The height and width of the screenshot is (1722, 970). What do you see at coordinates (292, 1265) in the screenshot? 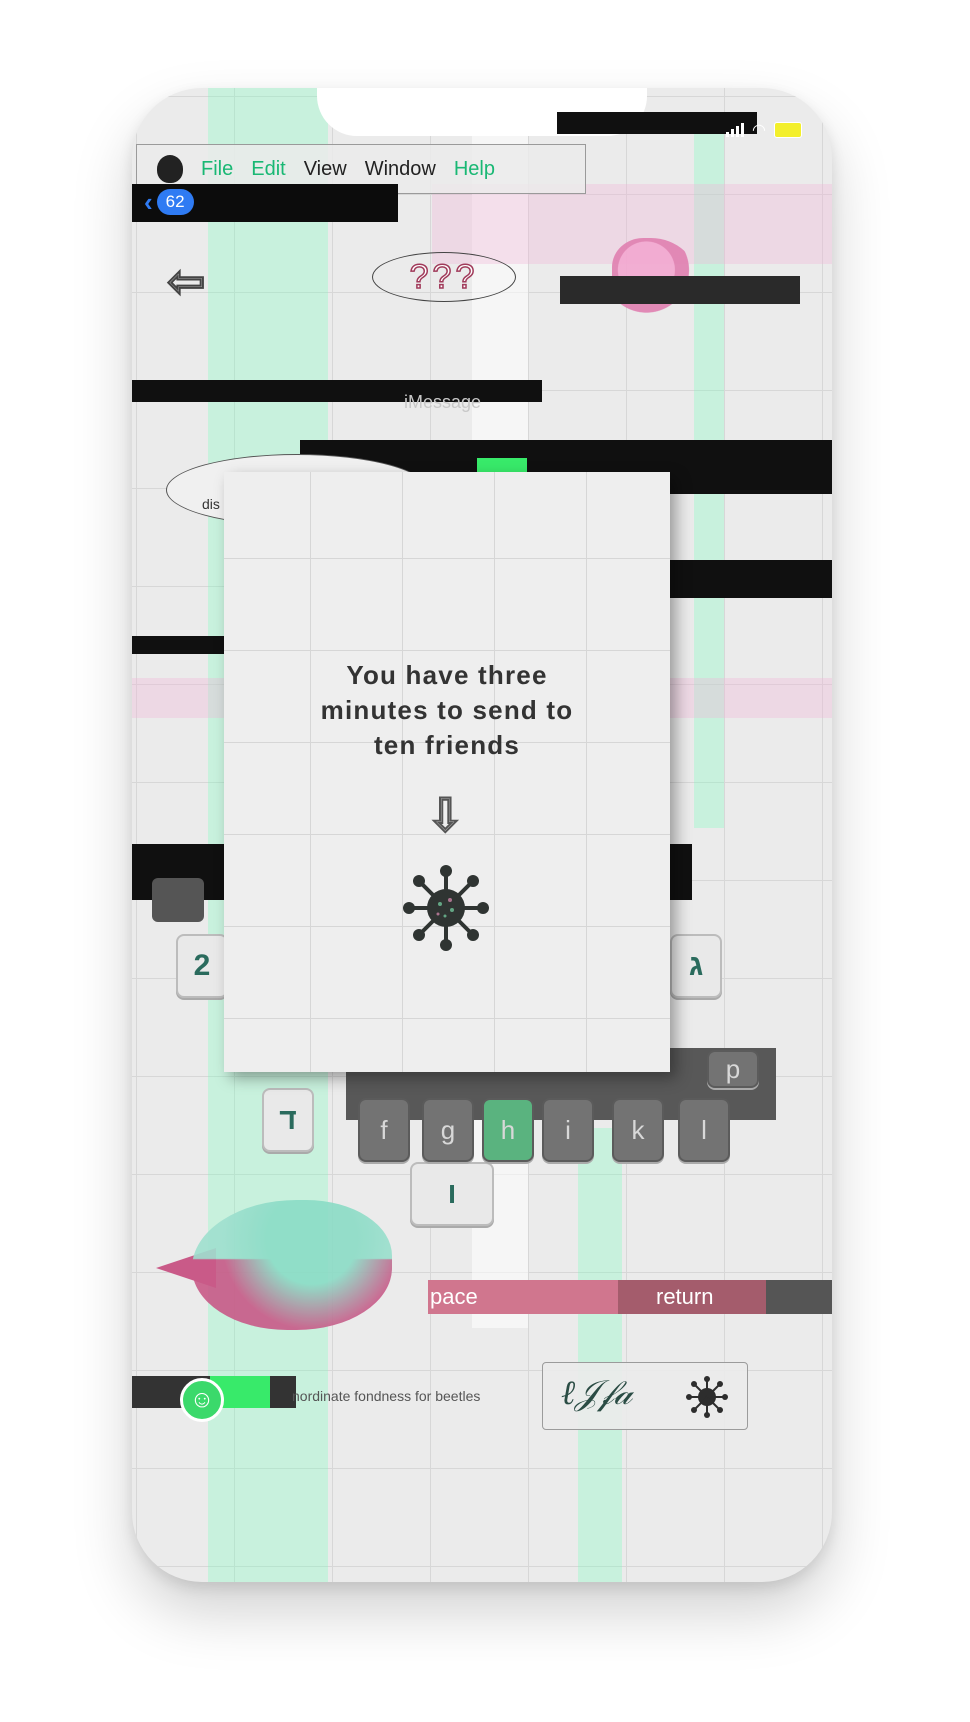
I see `typing-bubble` at bounding box center [292, 1265].